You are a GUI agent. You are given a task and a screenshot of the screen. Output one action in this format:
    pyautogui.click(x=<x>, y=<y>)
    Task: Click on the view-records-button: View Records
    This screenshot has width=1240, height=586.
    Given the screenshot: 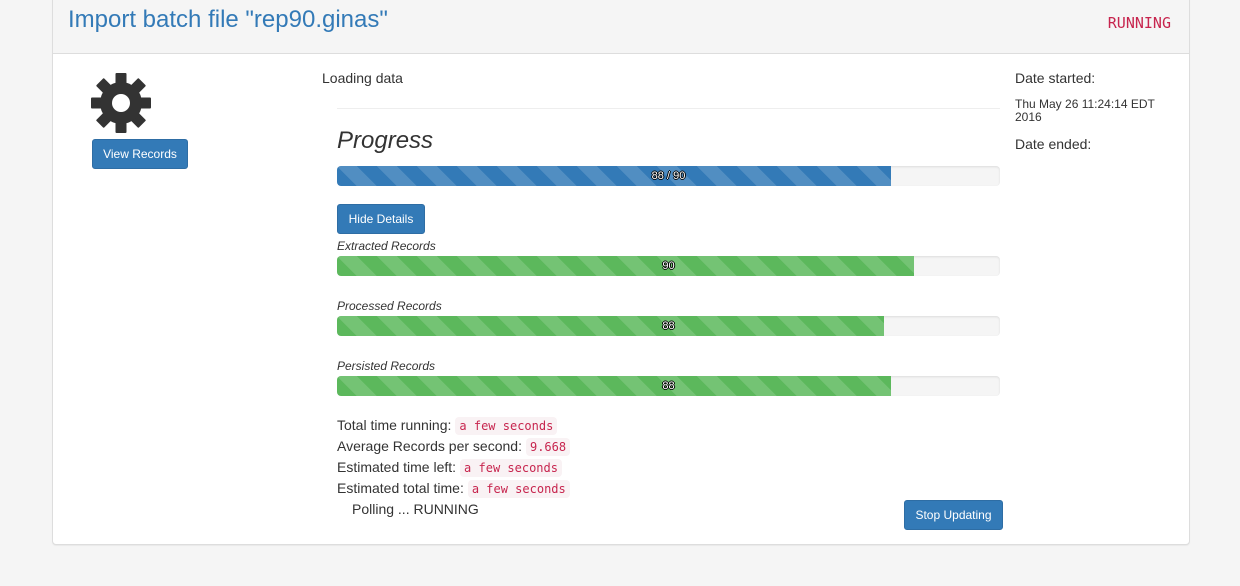 What is the action you would take?
    pyautogui.click(x=140, y=154)
    